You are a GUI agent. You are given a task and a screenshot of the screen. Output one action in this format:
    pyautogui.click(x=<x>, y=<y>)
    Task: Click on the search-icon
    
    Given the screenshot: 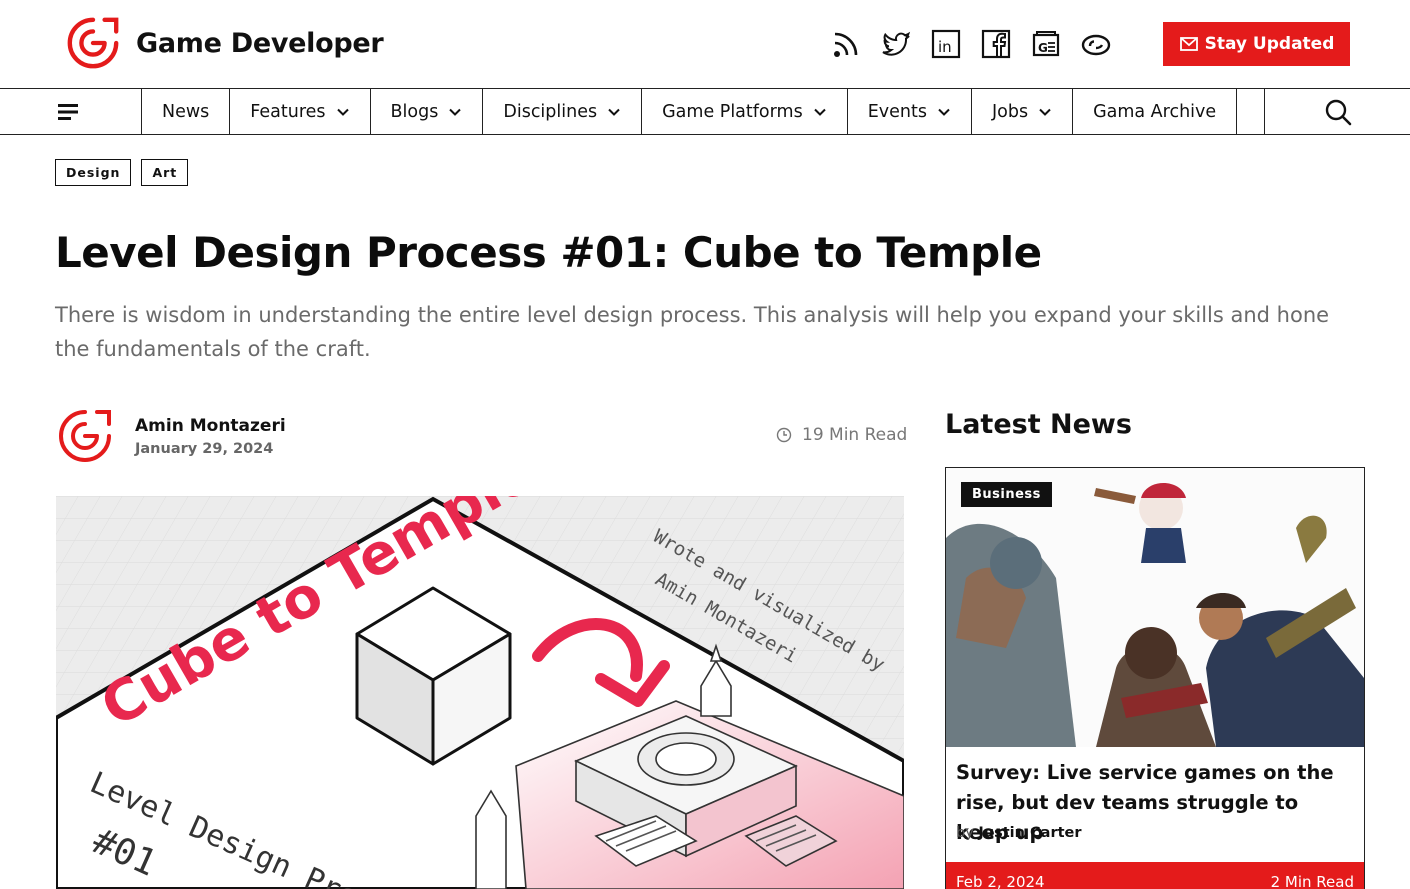 What is the action you would take?
    pyautogui.click(x=1338, y=112)
    